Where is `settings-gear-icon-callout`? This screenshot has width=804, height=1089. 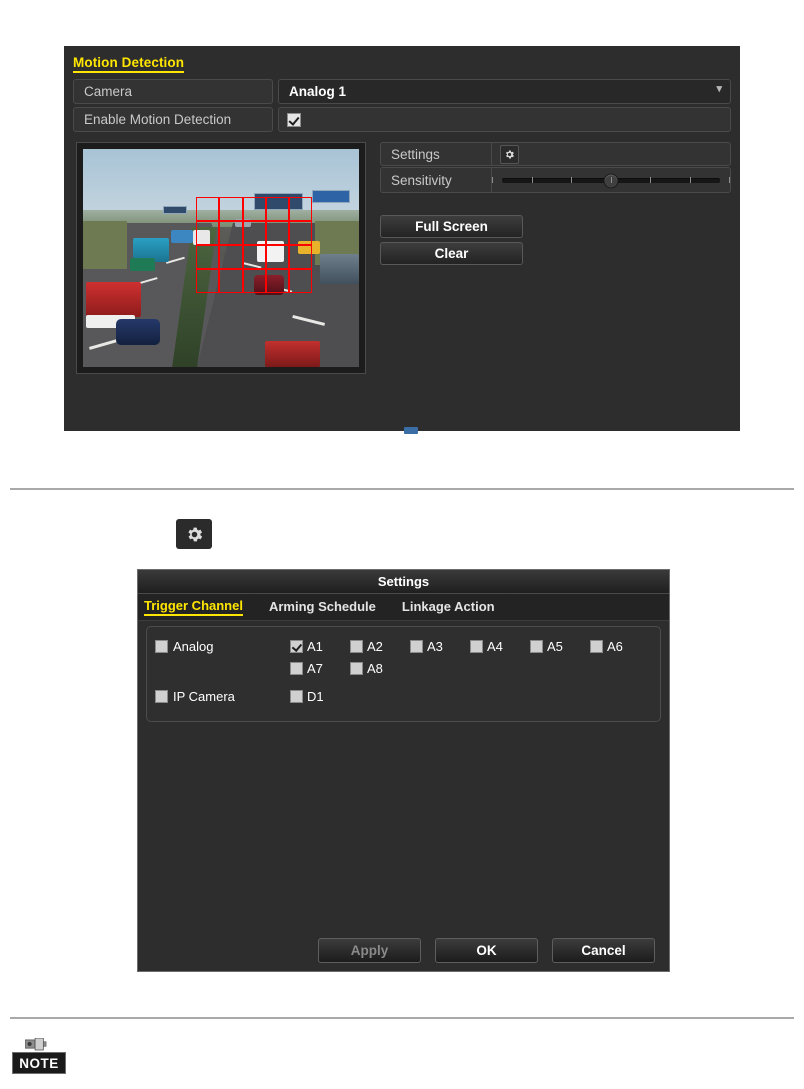 settings-gear-icon-callout is located at coordinates (194, 534).